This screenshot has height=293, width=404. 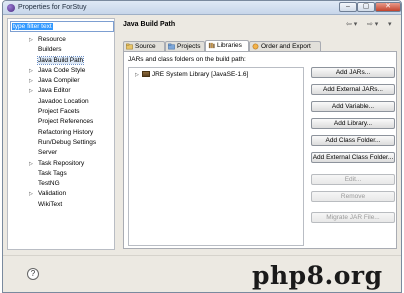 What do you see at coordinates (149, 24) in the screenshot?
I see `page-title: Java Build Path` at bounding box center [149, 24].